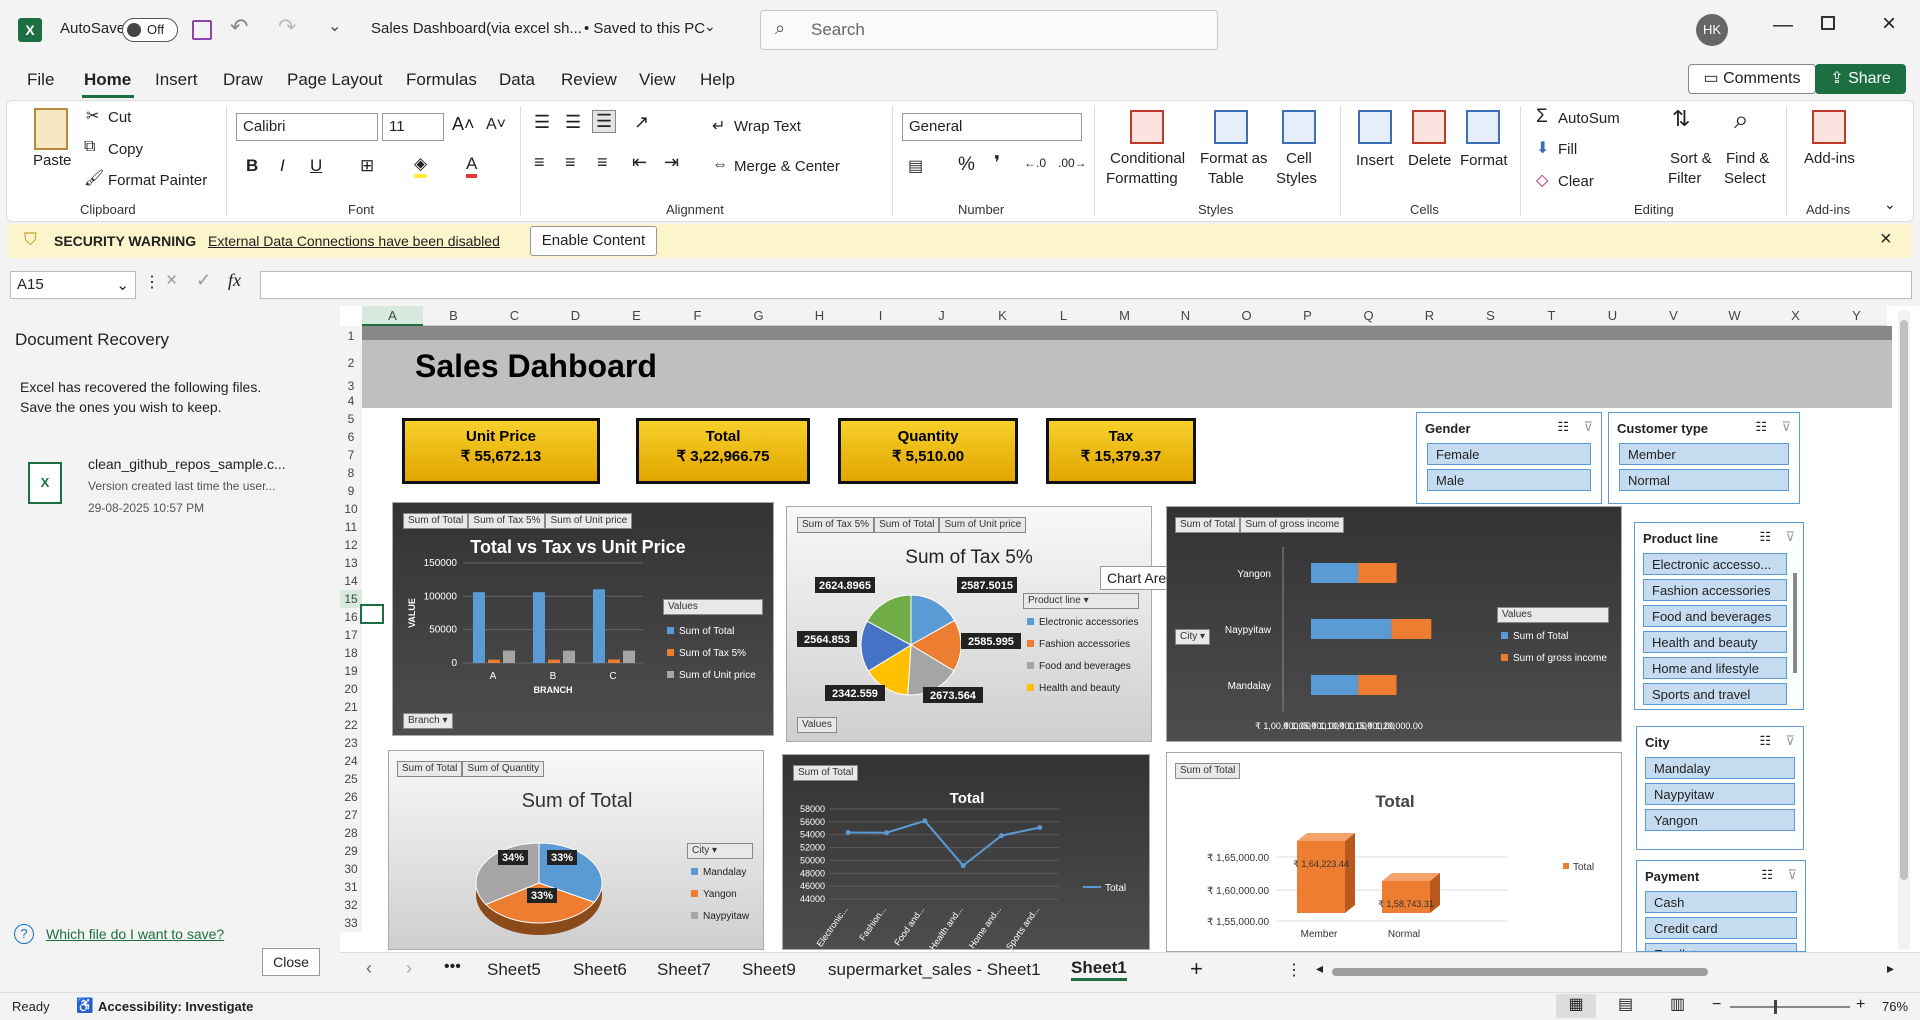 This screenshot has height=1020, width=1920. What do you see at coordinates (992, 127) in the screenshot?
I see `number-format-select: General` at bounding box center [992, 127].